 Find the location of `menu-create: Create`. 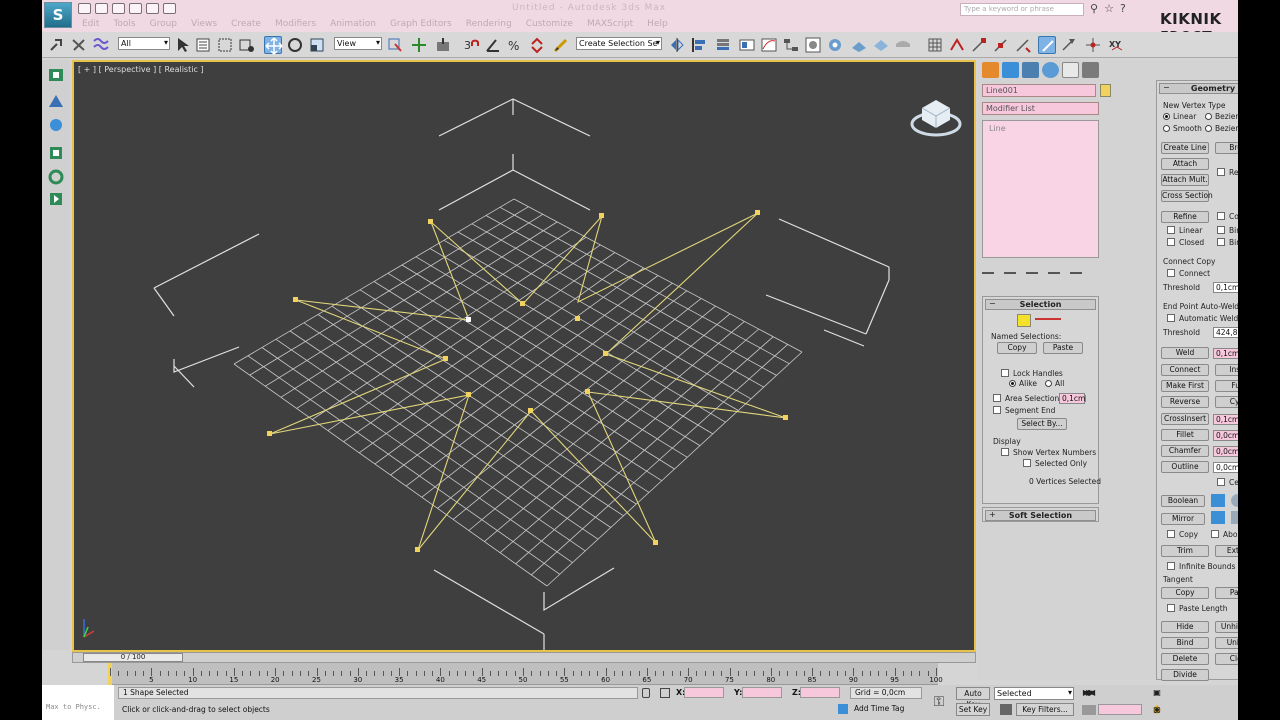

menu-create: Create is located at coordinates (246, 24).